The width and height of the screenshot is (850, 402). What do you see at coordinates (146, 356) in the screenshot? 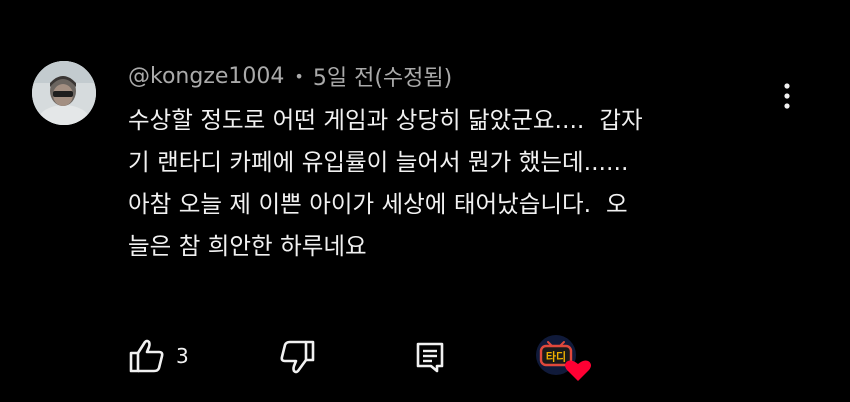
I see `thumbs-up-icon` at bounding box center [146, 356].